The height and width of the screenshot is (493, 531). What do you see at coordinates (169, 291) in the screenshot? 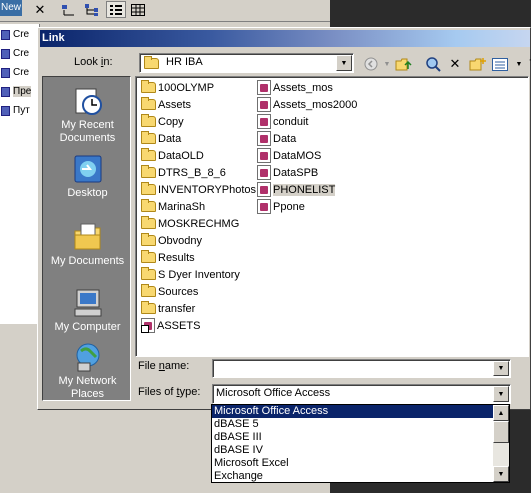
I see `folder-item: Sources` at bounding box center [169, 291].